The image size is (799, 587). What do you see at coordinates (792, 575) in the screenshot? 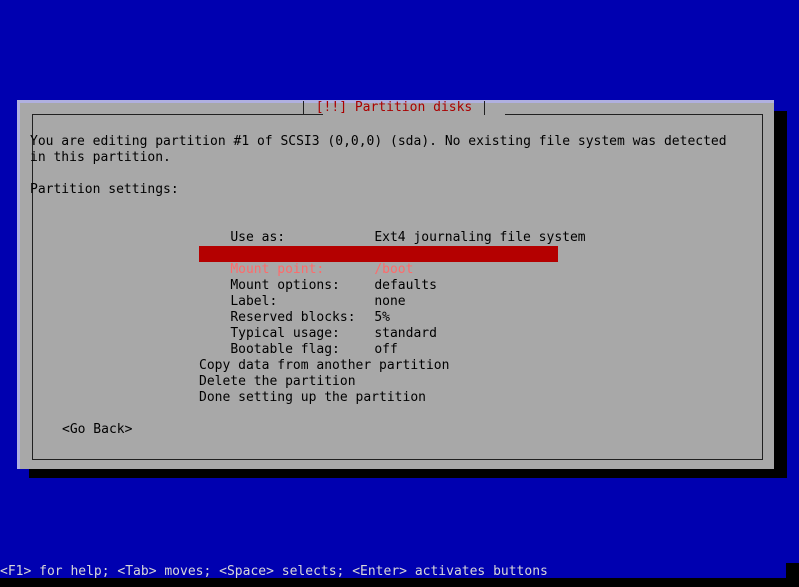
I see `screen-bottom-right-block` at bounding box center [792, 575].